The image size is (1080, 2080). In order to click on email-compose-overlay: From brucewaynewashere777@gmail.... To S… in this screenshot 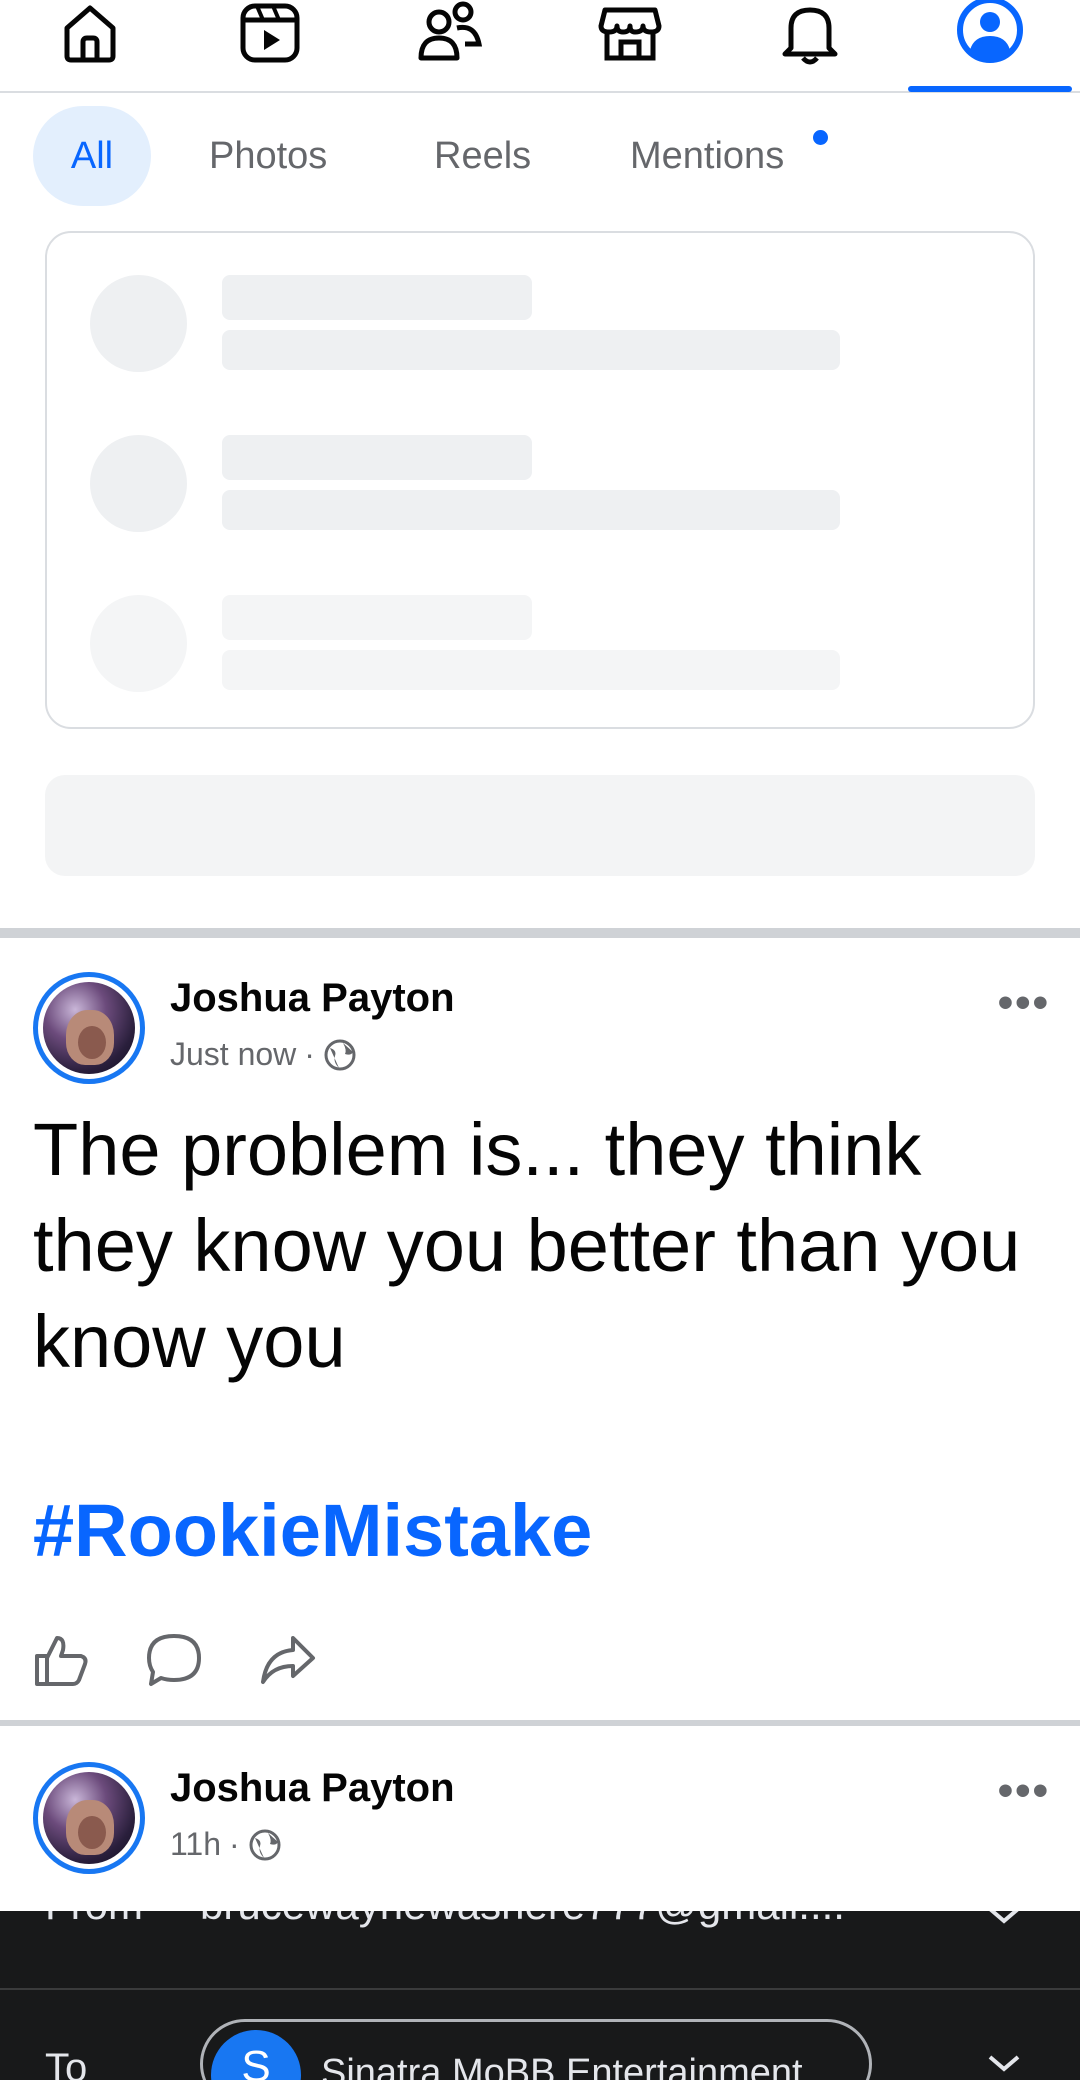, I will do `click(540, 1995)`.